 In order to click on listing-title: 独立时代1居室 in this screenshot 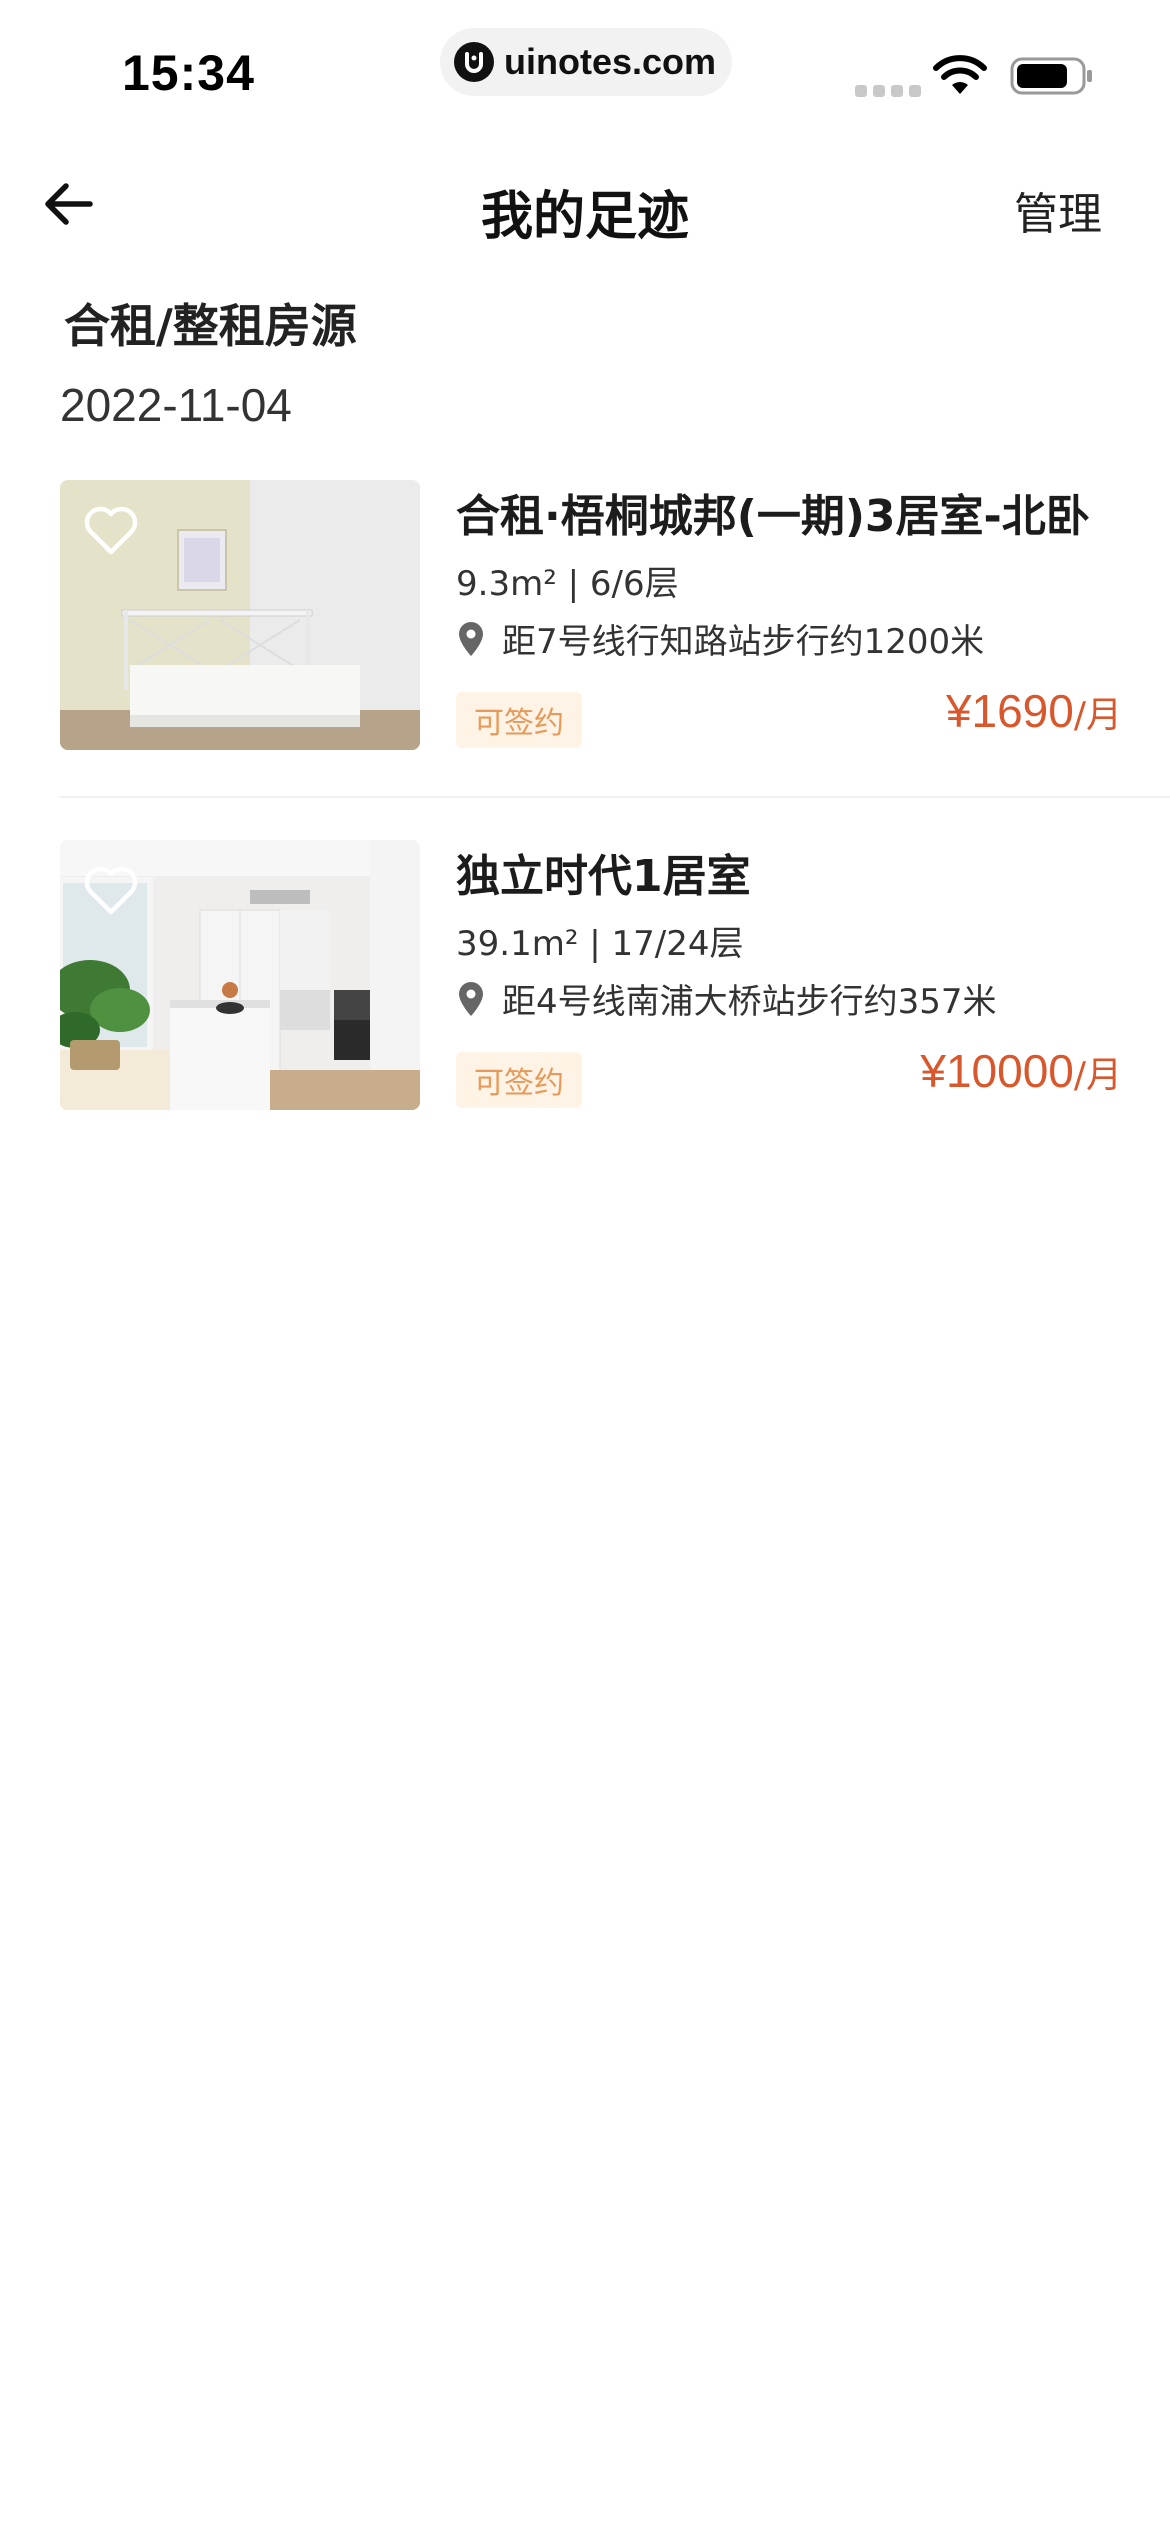, I will do `click(603, 876)`.